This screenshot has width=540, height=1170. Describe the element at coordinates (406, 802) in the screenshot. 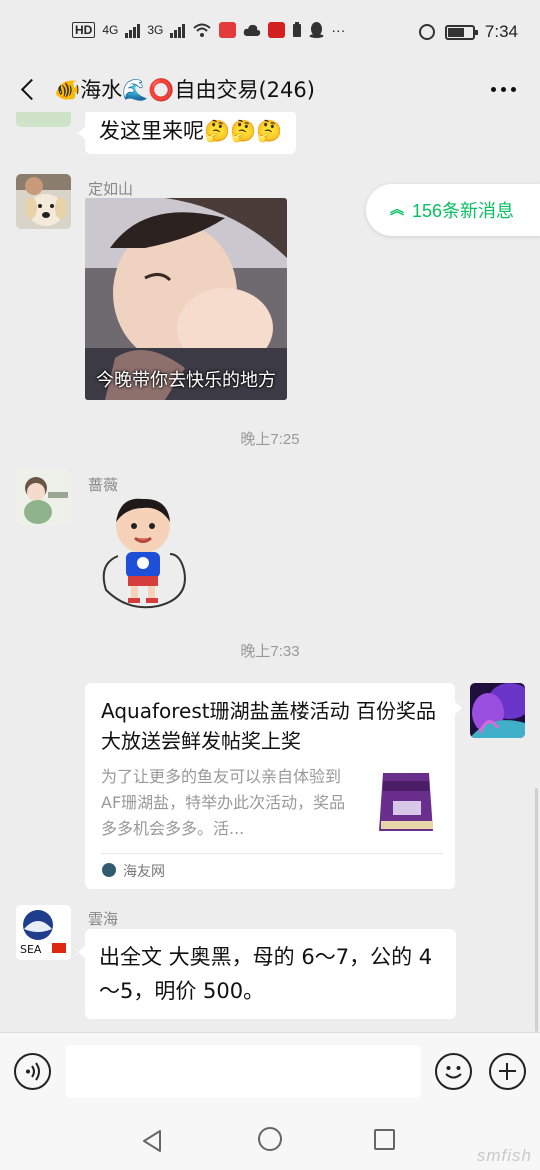

I see `link-card-thumbnail` at that location.